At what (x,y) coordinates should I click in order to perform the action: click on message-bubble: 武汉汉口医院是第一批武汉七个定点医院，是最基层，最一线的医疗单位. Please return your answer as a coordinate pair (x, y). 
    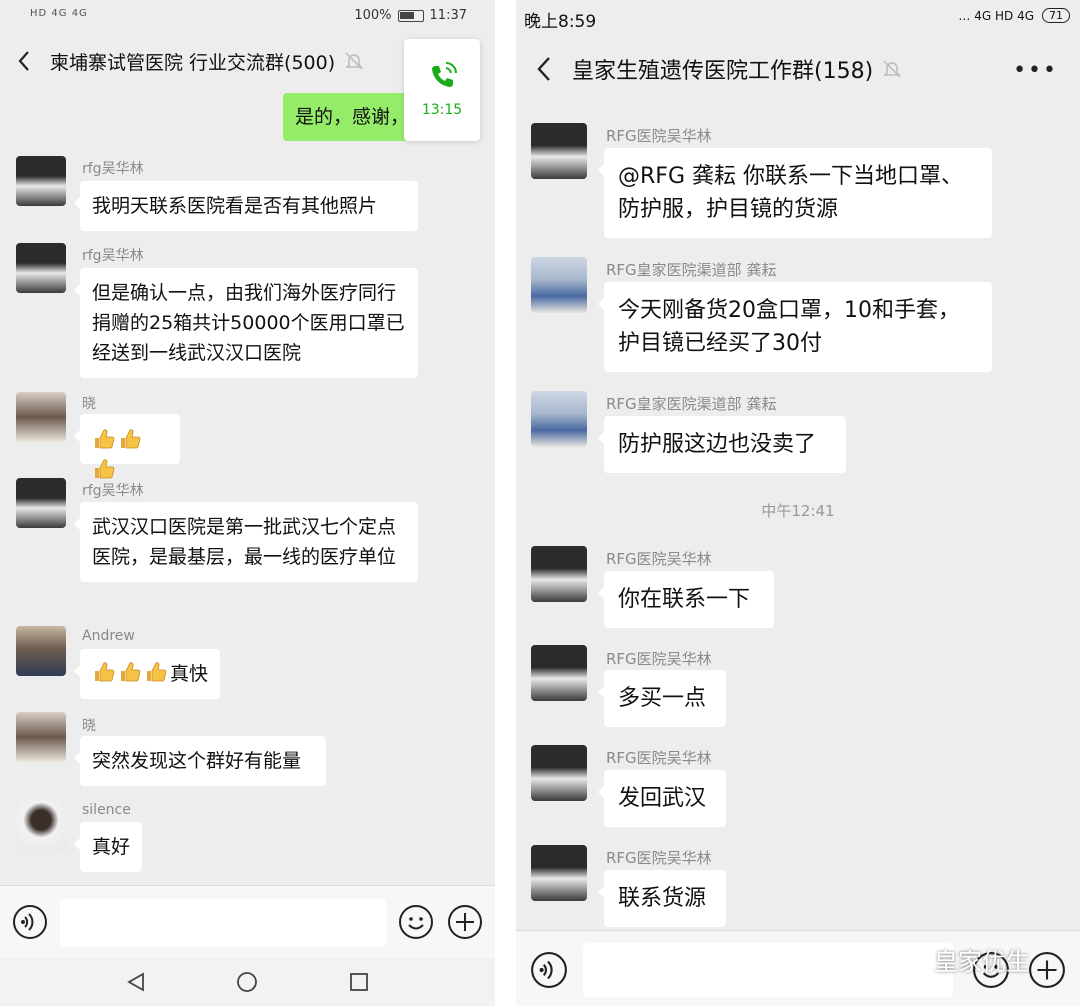
    Looking at the image, I should click on (246, 542).